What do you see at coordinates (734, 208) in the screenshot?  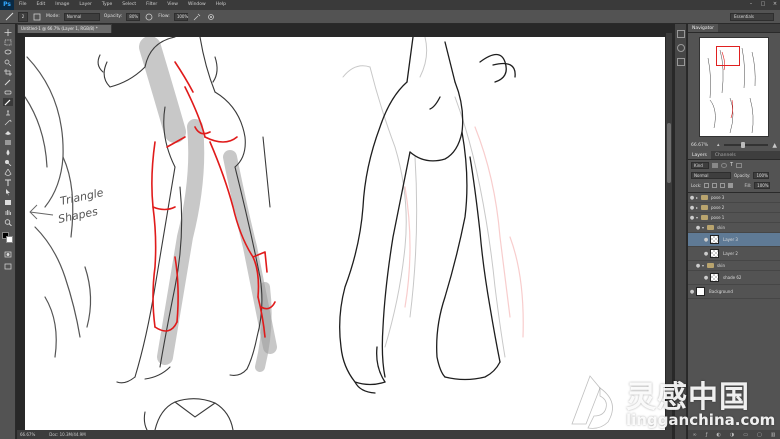 I see `layer-row: ● ▸ pose 2` at bounding box center [734, 208].